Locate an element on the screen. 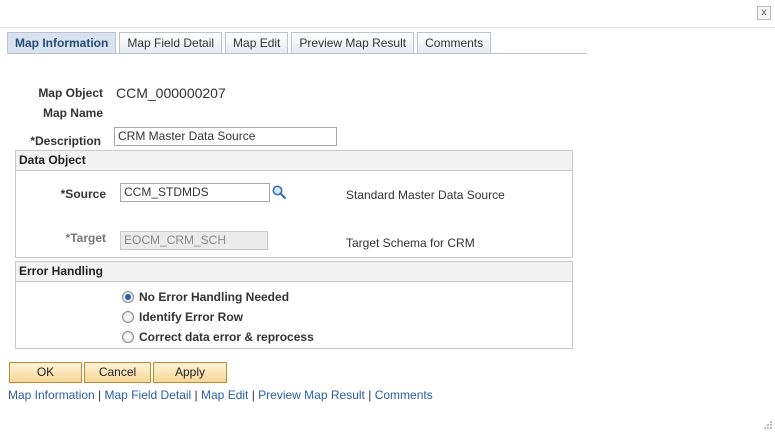 The image size is (775, 432). map-object-label: Map Object is located at coordinates (70, 93).